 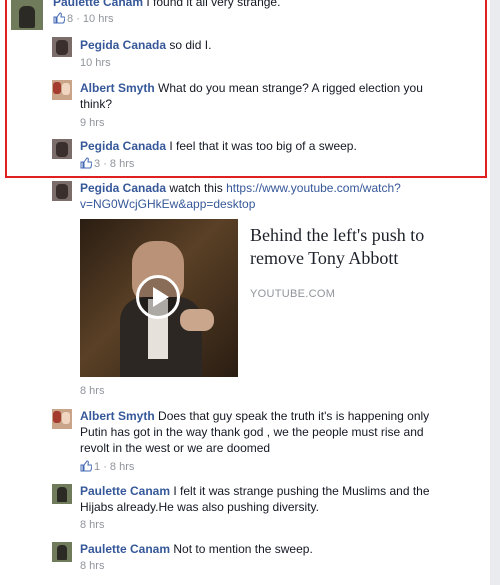 I want to click on comment-text: I feel that it was too big of a sweep., so click(x=263, y=146).